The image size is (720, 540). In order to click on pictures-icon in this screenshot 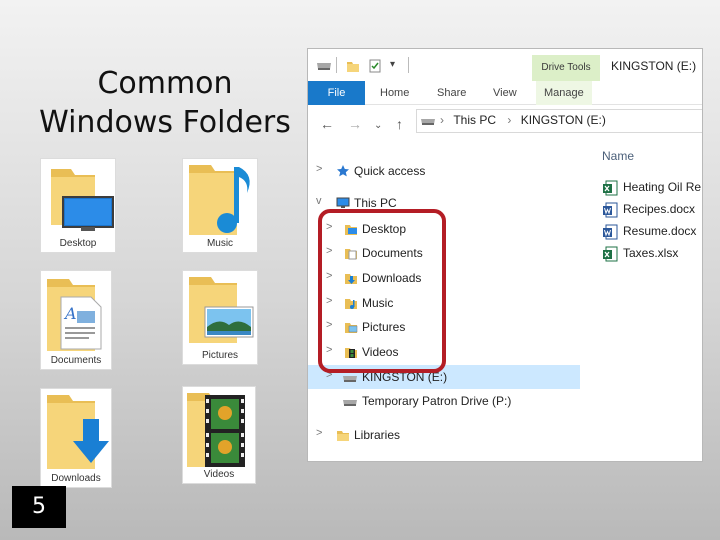, I will do `click(351, 328)`.